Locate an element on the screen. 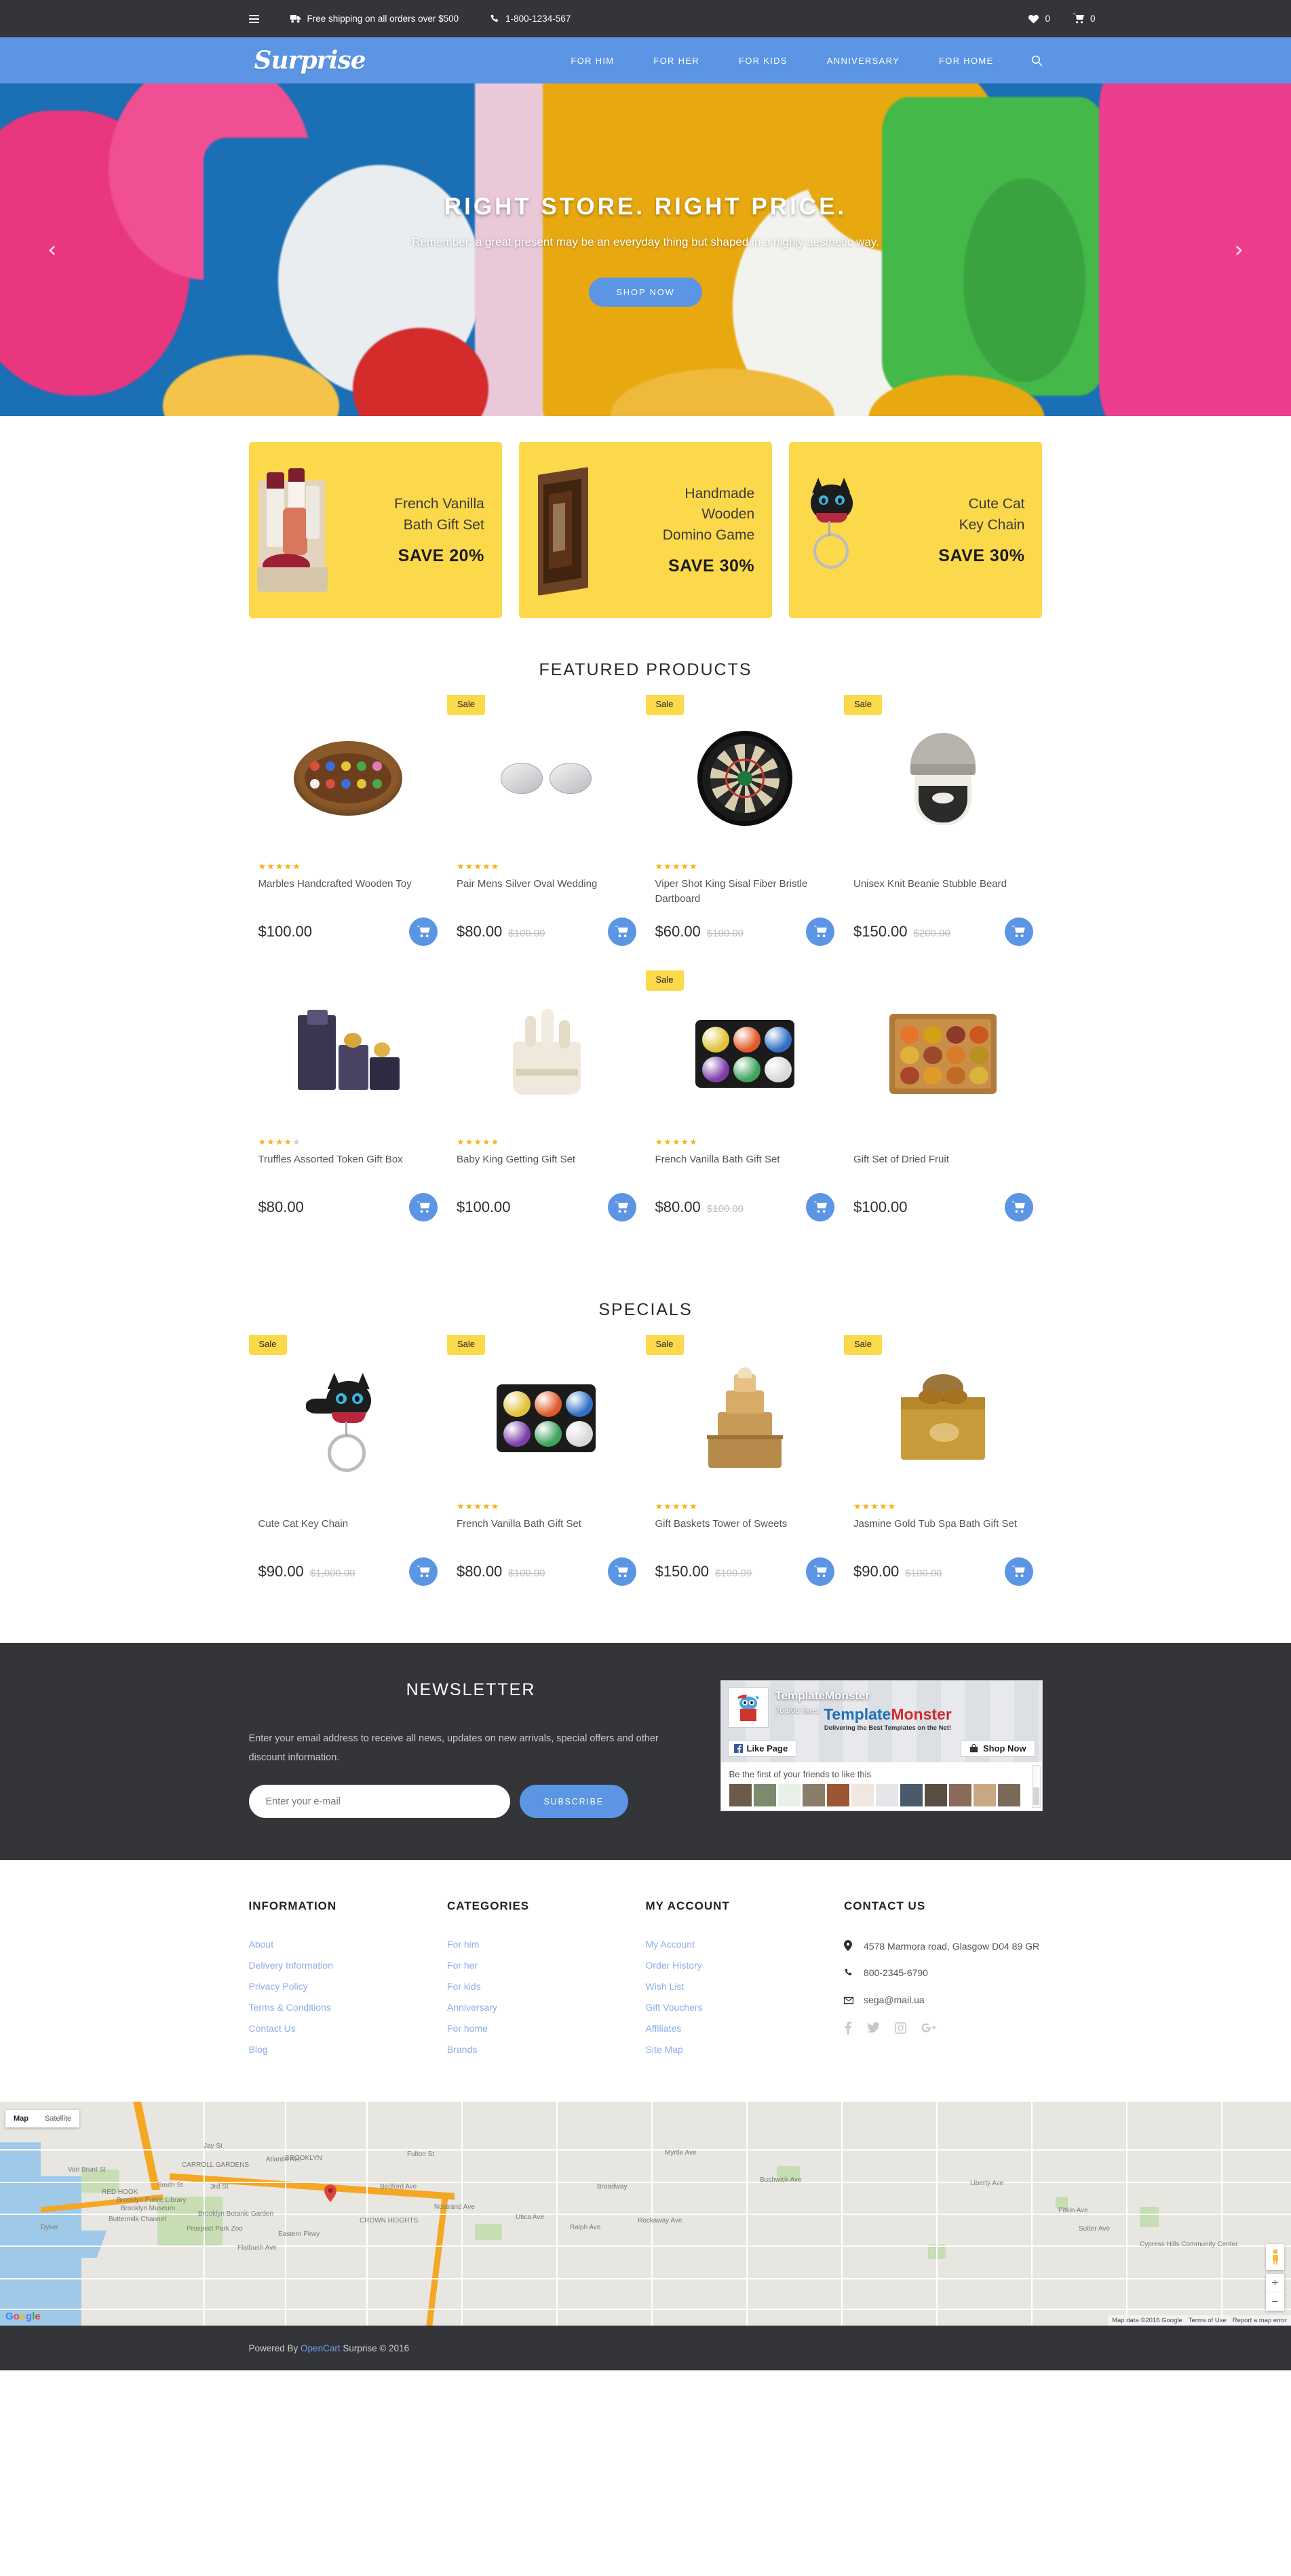 This screenshot has width=1291, height=2576. footer-link-for-kids: For kids is located at coordinates (546, 1987).